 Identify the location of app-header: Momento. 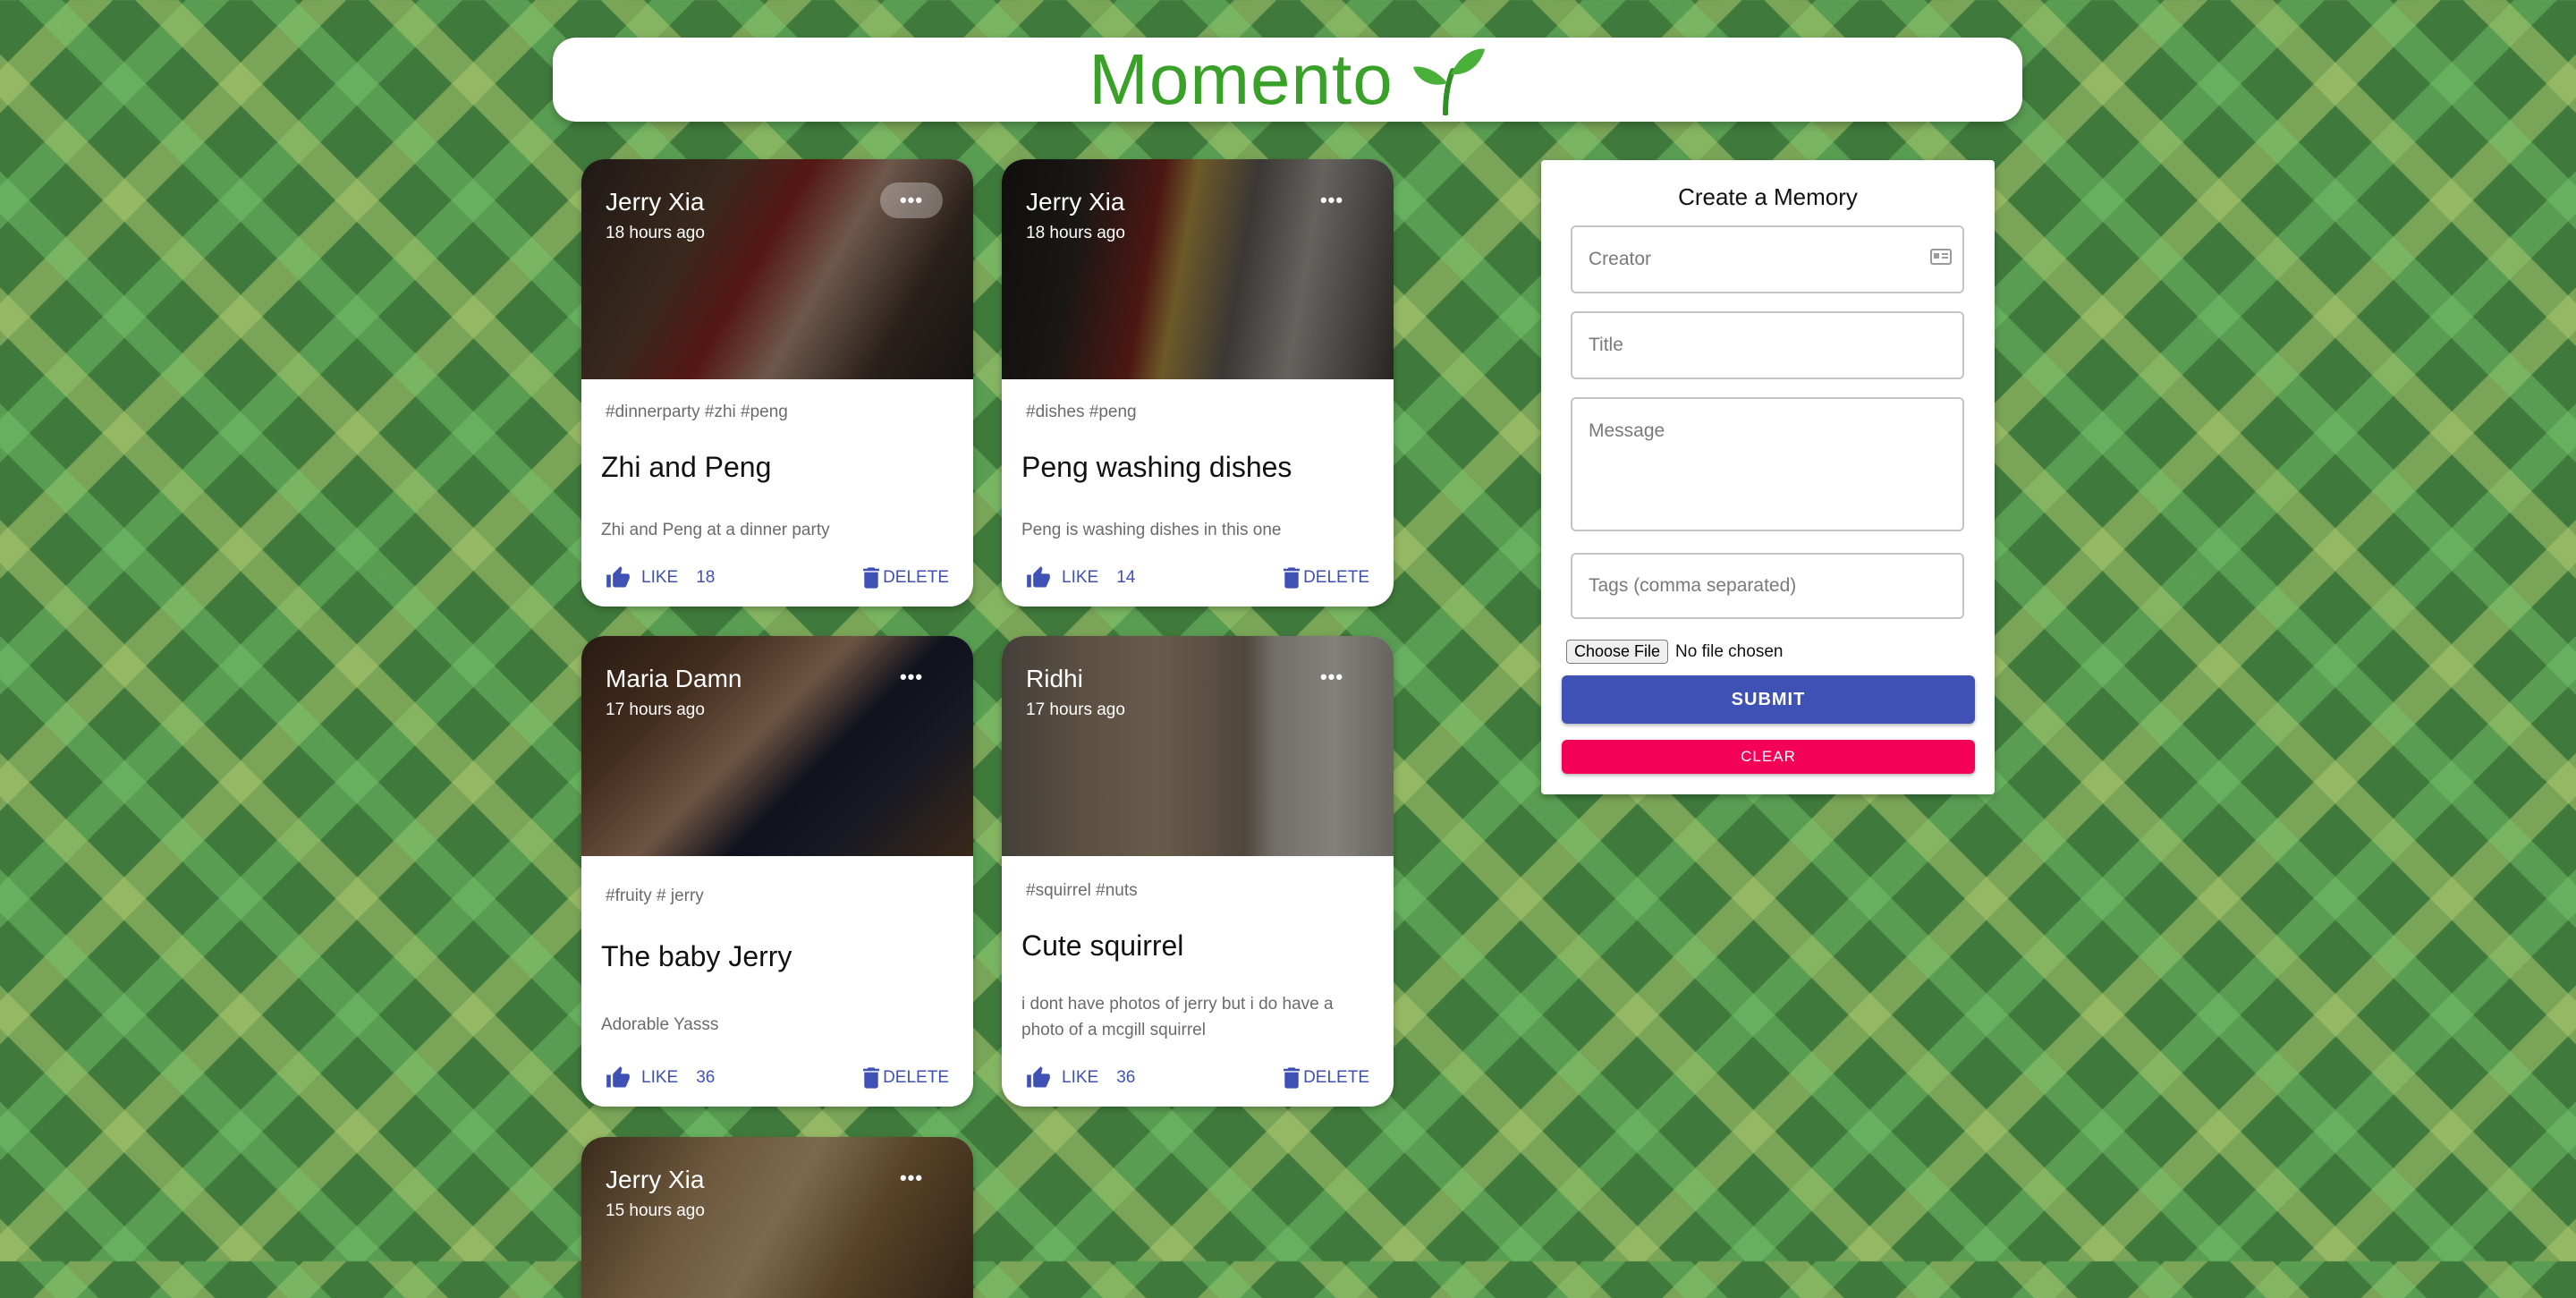
(1287, 80).